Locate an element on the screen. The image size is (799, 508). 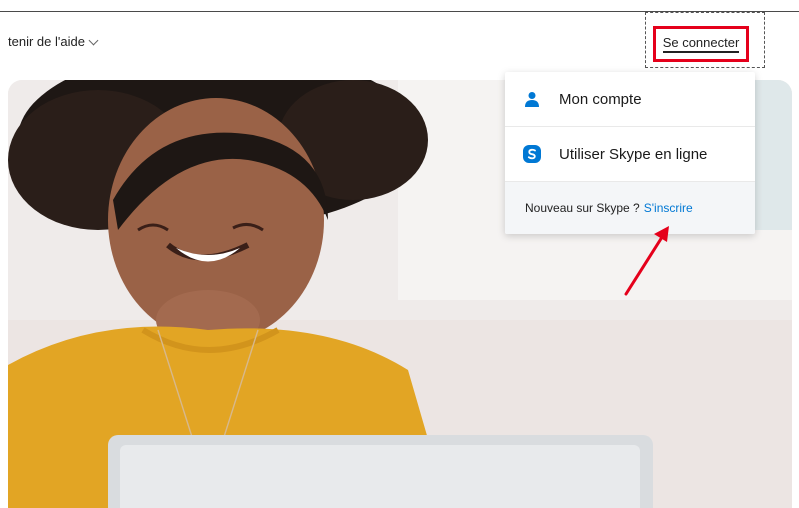
menu-item-label: Utiliser Skype en ligne is located at coordinates (633, 154).